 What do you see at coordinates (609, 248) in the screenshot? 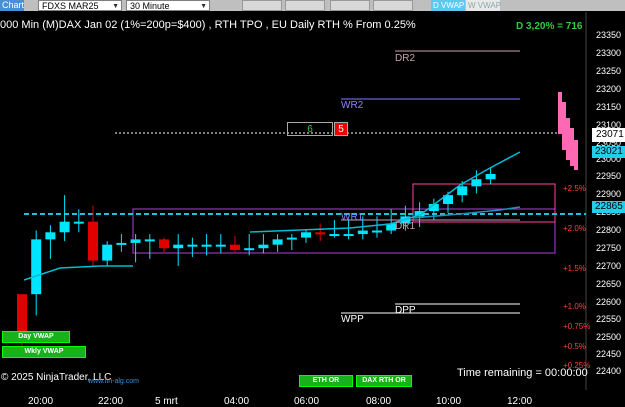
I see `price-axis-label: 22750` at bounding box center [609, 248].